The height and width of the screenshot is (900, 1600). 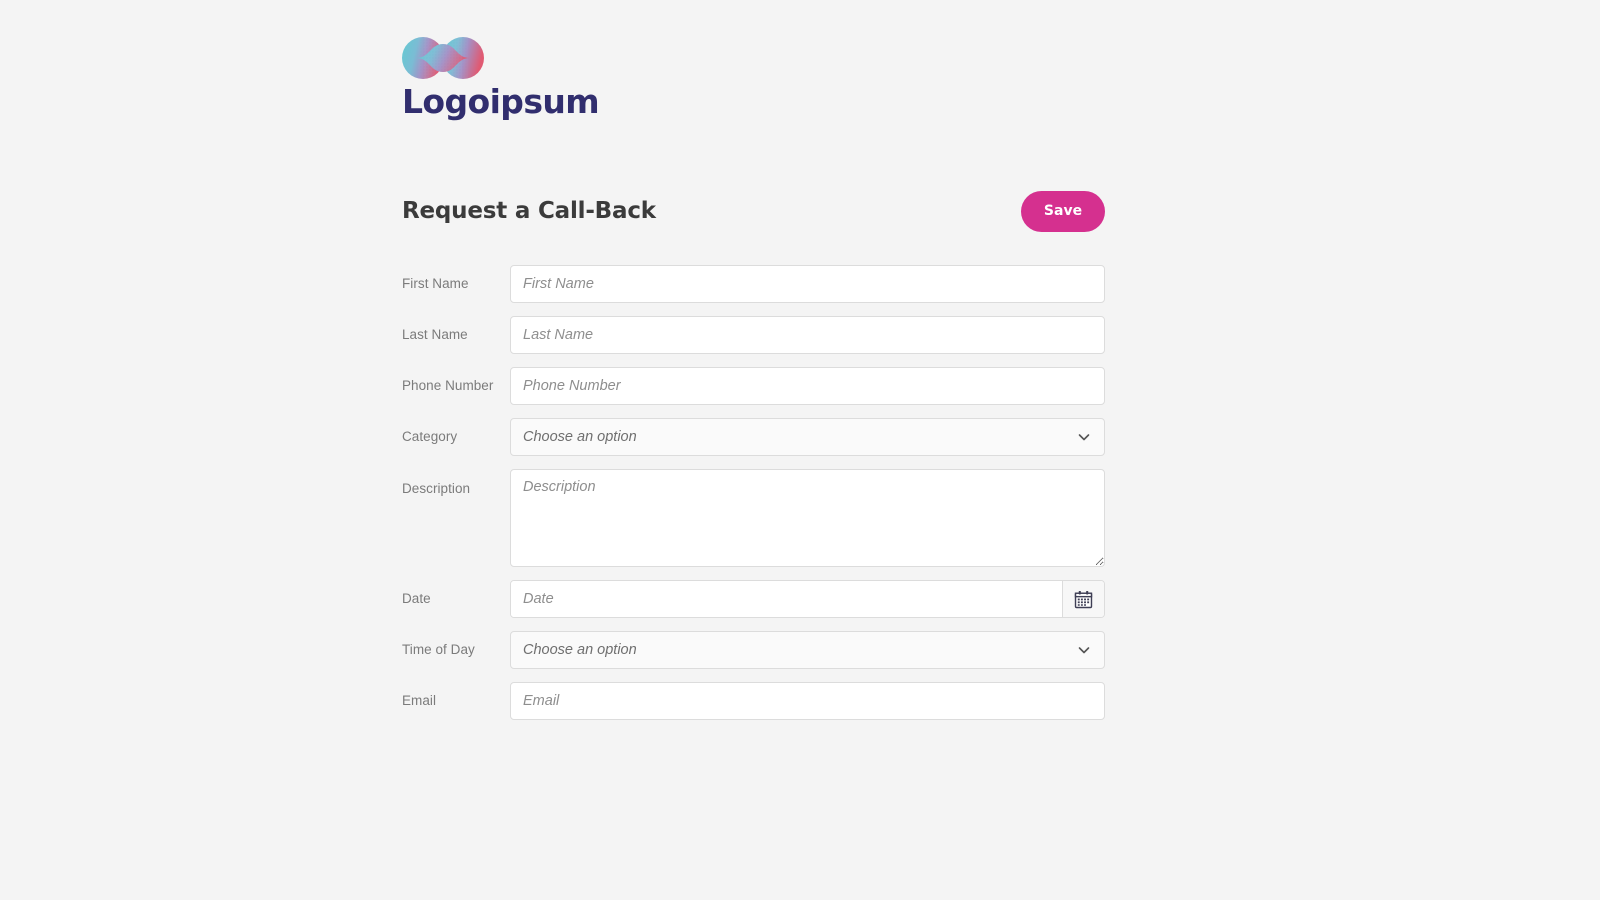 I want to click on form-row-first-name: First Name, so click(x=753, y=284).